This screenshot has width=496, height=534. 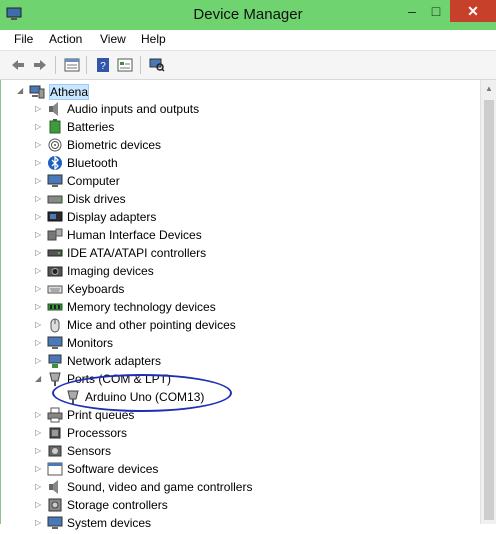 What do you see at coordinates (55, 505) in the screenshot?
I see `storage-icon` at bounding box center [55, 505].